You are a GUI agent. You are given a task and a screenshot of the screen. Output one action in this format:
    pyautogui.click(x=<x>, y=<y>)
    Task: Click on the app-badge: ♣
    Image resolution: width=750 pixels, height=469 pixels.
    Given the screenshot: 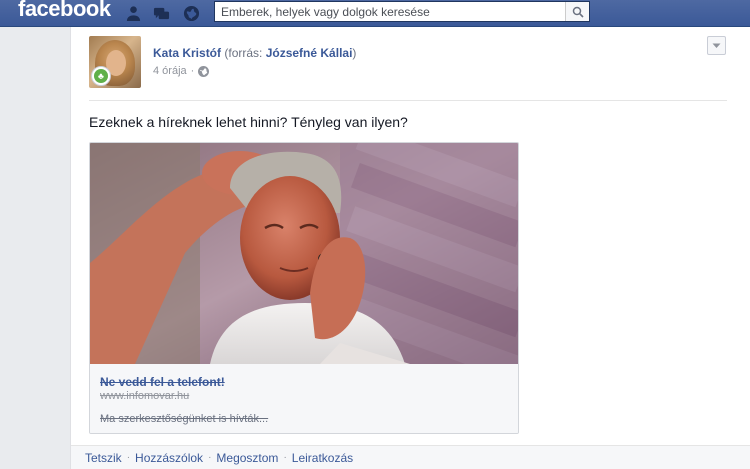 What is the action you would take?
    pyautogui.click(x=101, y=76)
    